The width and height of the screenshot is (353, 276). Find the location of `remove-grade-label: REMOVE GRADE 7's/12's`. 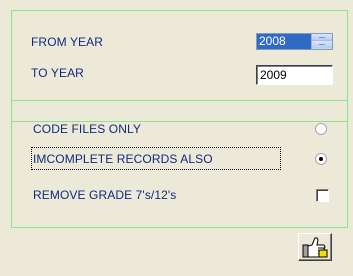

remove-grade-label: REMOVE GRADE 7's/12's is located at coordinates (105, 195).